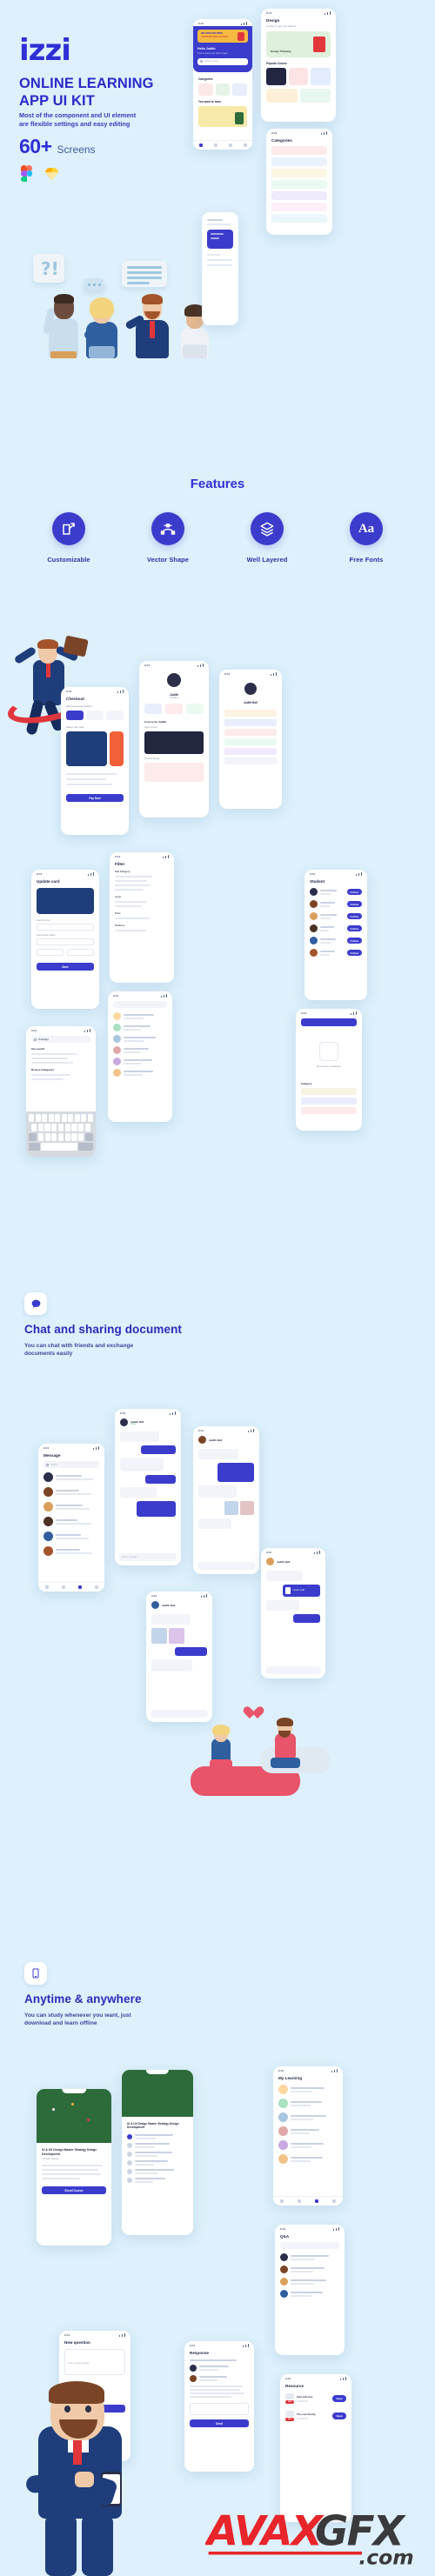  Describe the element at coordinates (282, 2201) in the screenshot. I see `tab-home-icon` at that location.